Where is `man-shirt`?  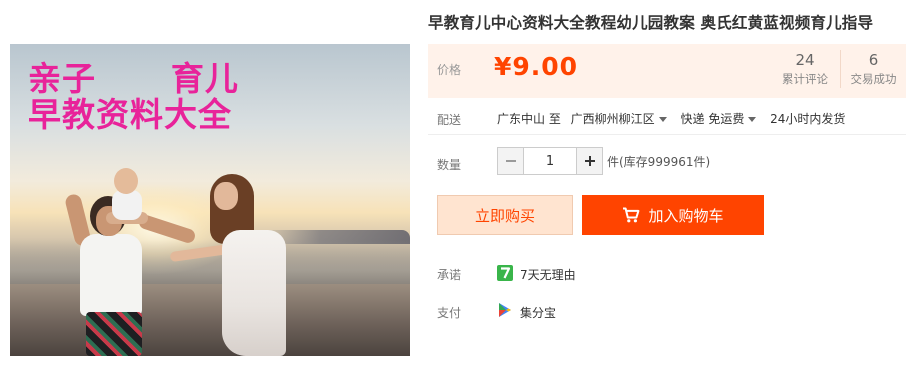
man-shirt is located at coordinates (111, 275).